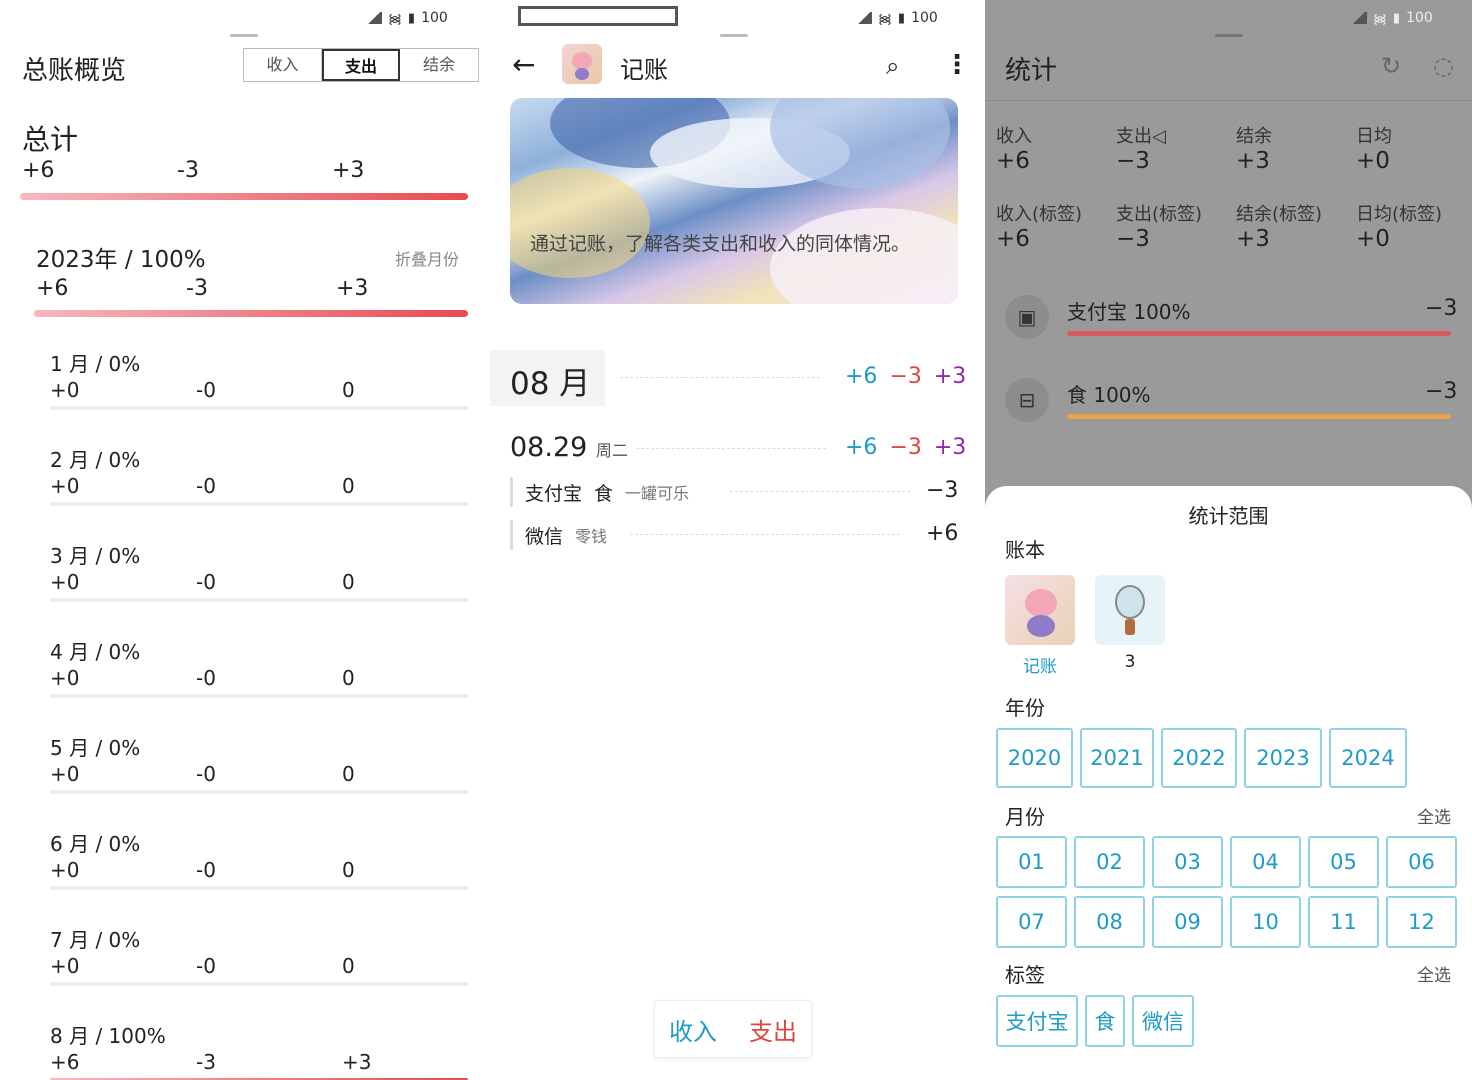  Describe the element at coordinates (1130, 662) in the screenshot. I see `book-name-2: 3` at that location.